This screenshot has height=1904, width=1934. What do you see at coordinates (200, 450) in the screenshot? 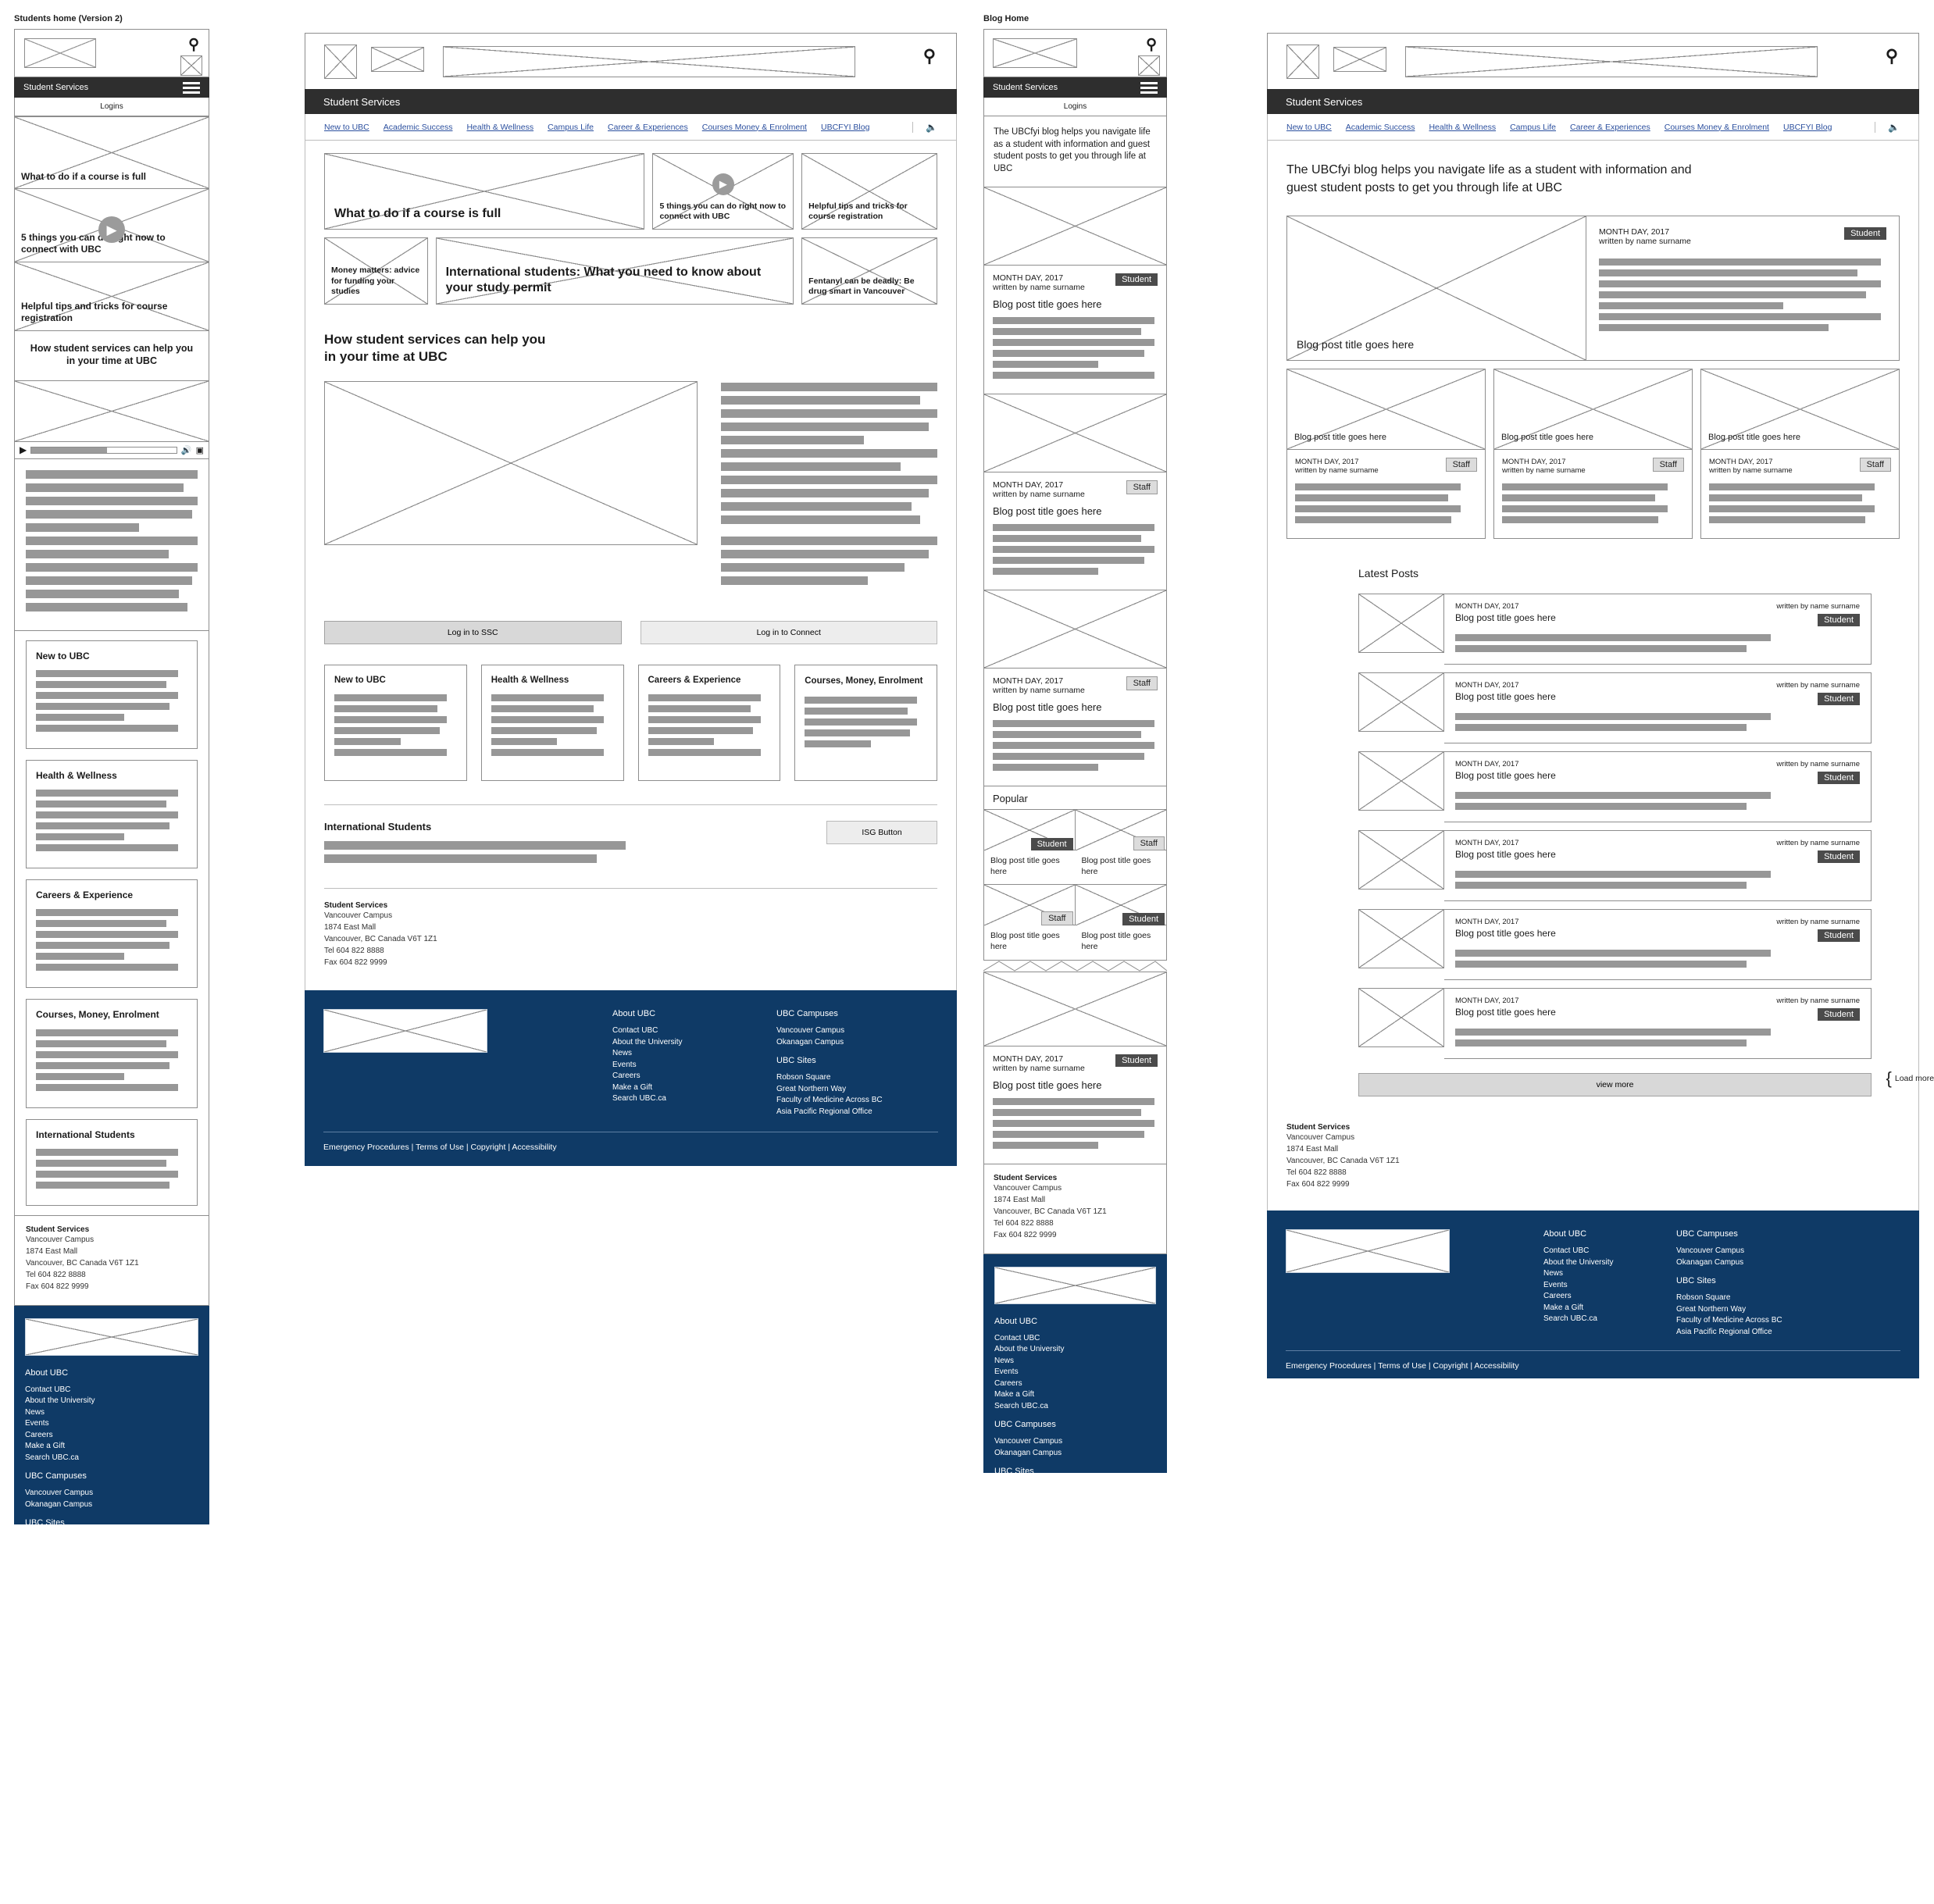
I see `fullscreen-icon: ▣` at bounding box center [200, 450].